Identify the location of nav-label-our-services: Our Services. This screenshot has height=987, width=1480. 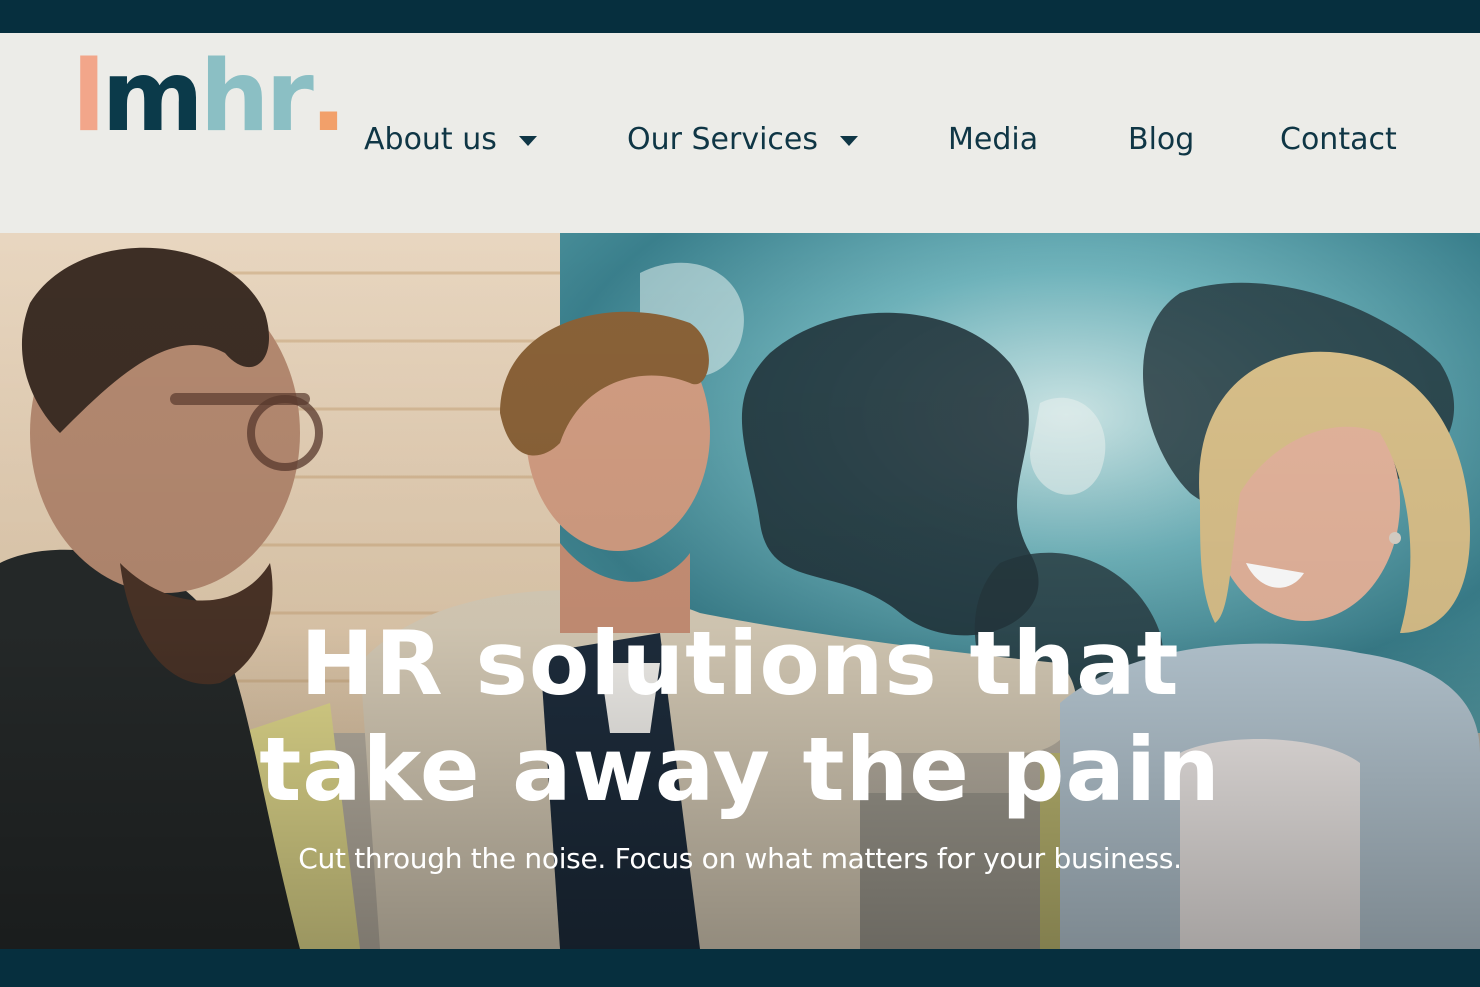
(723, 139).